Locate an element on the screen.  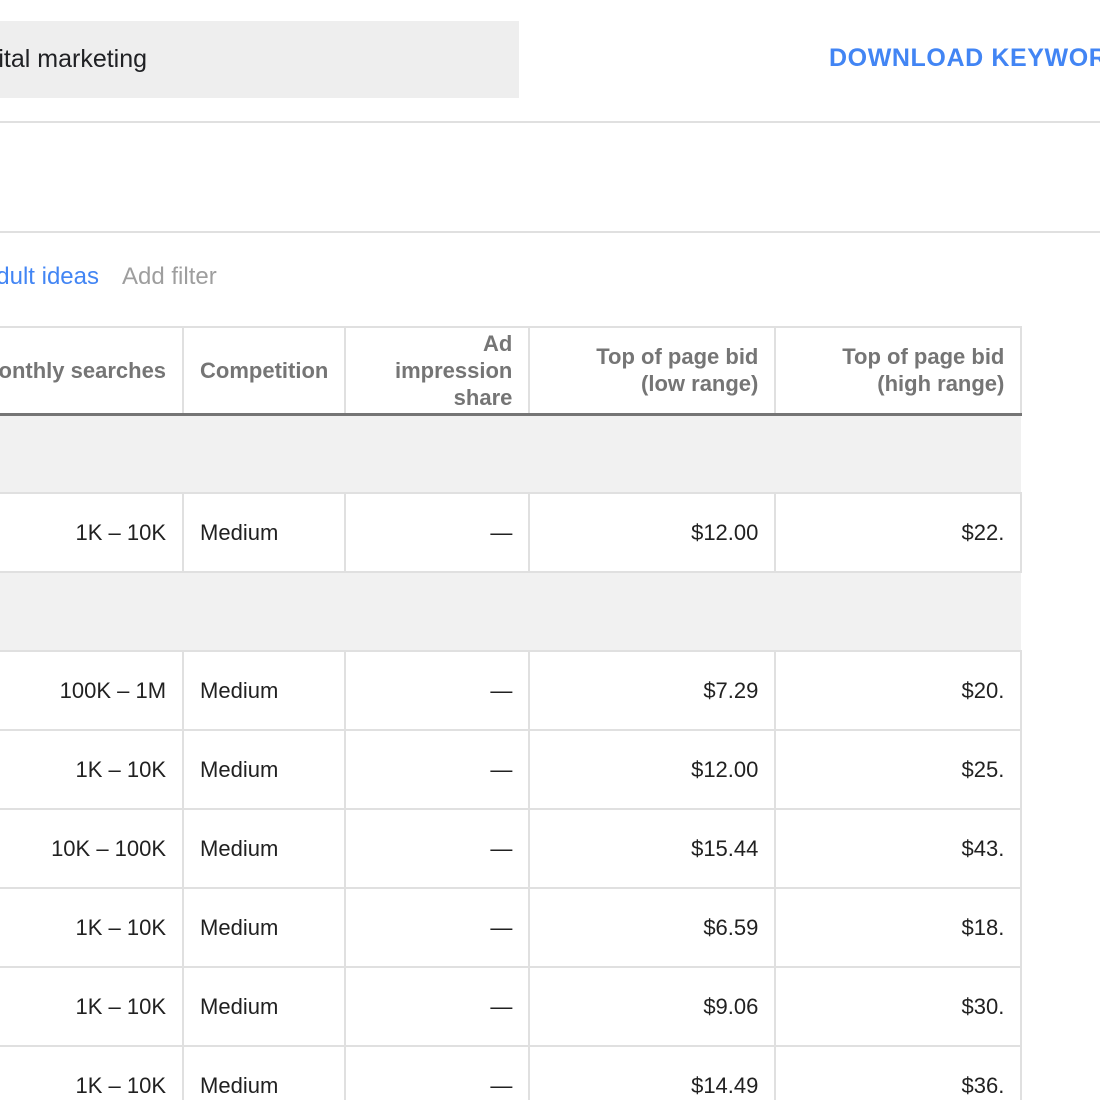
cell-bid-high: $43. is located at coordinates (899, 849).